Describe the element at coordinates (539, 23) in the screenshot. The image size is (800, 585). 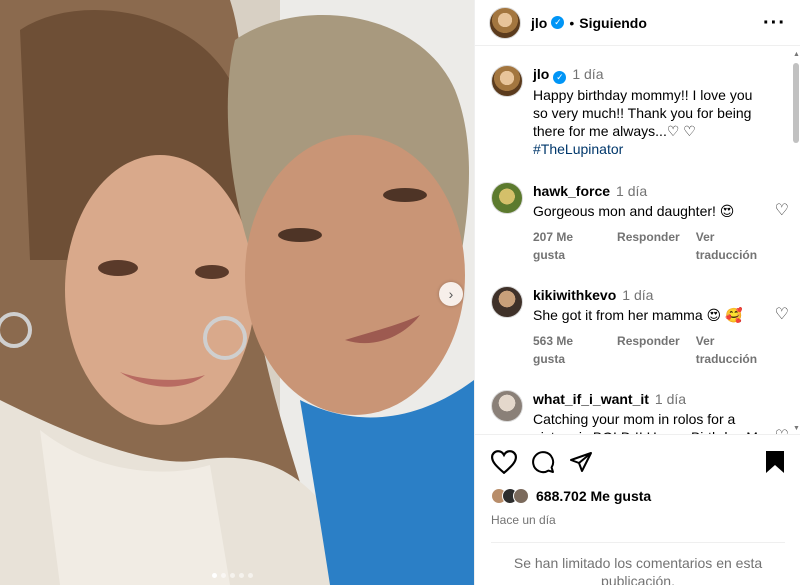
I see `author-username: jlo` at that location.